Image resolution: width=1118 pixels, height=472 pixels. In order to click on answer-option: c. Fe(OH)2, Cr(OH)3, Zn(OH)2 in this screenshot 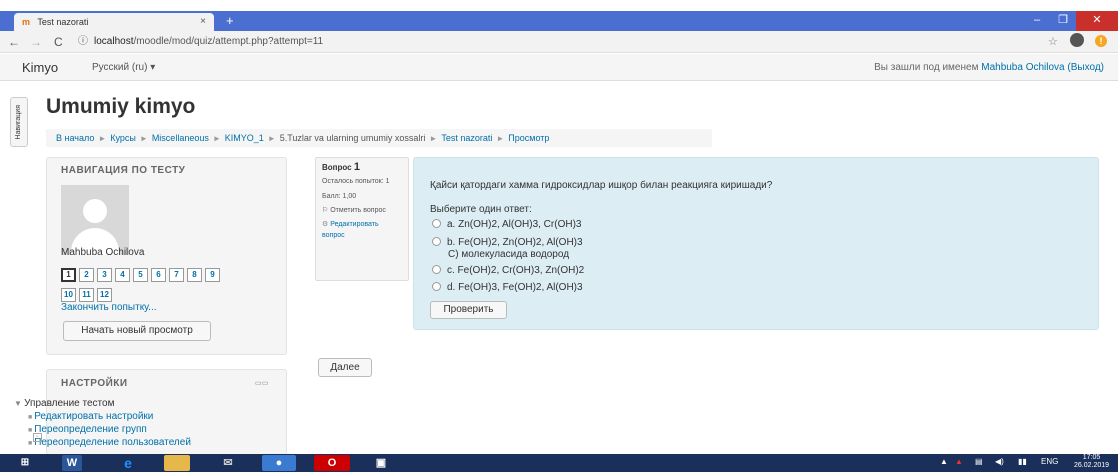, I will do `click(508, 271)`.